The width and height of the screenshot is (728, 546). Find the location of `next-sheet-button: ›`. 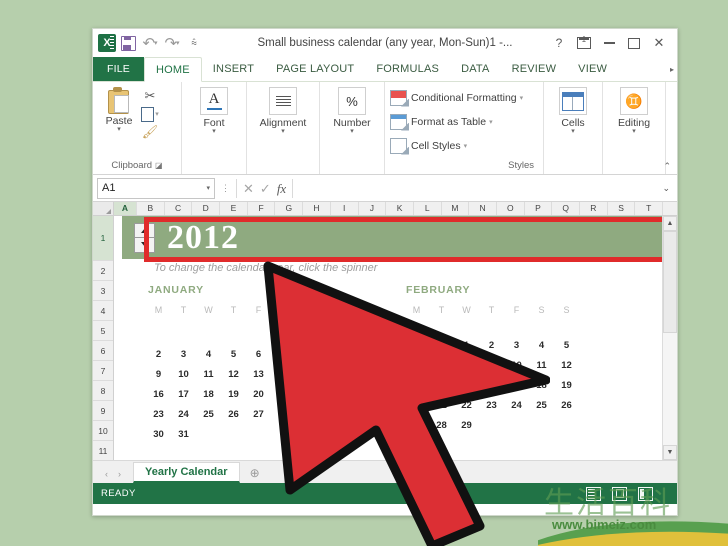

next-sheet-button: › is located at coordinates (119, 474).